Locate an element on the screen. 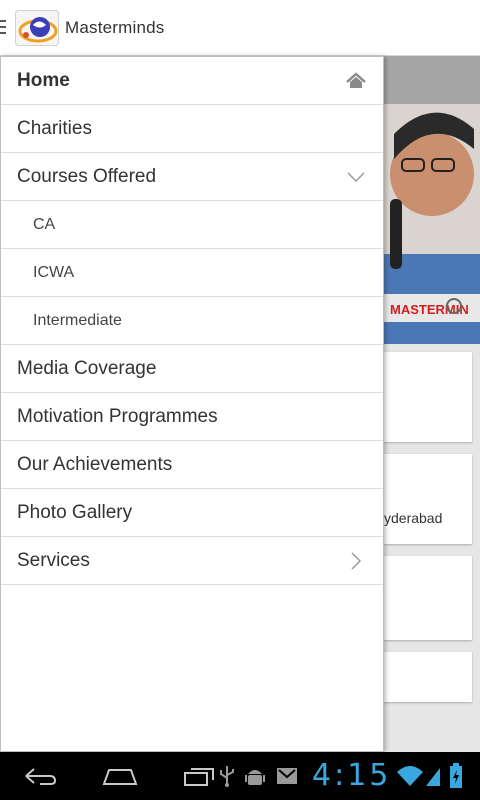 This screenshot has width=480, height=800. banner-image: MASTERMIN is located at coordinates (432, 224).